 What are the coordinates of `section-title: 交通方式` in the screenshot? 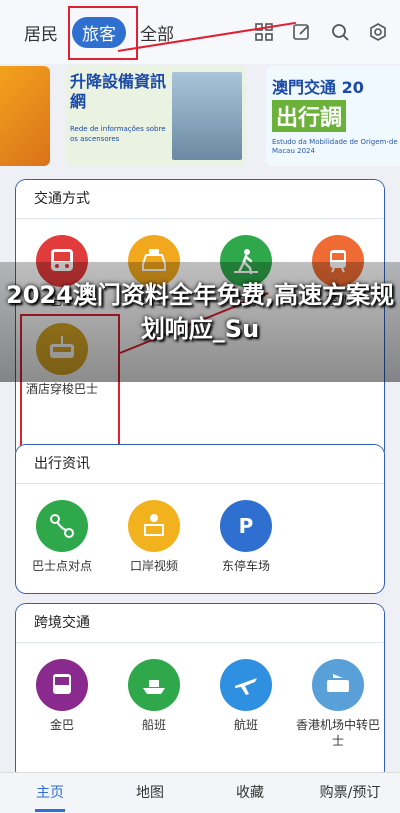 It's located at (200, 199).